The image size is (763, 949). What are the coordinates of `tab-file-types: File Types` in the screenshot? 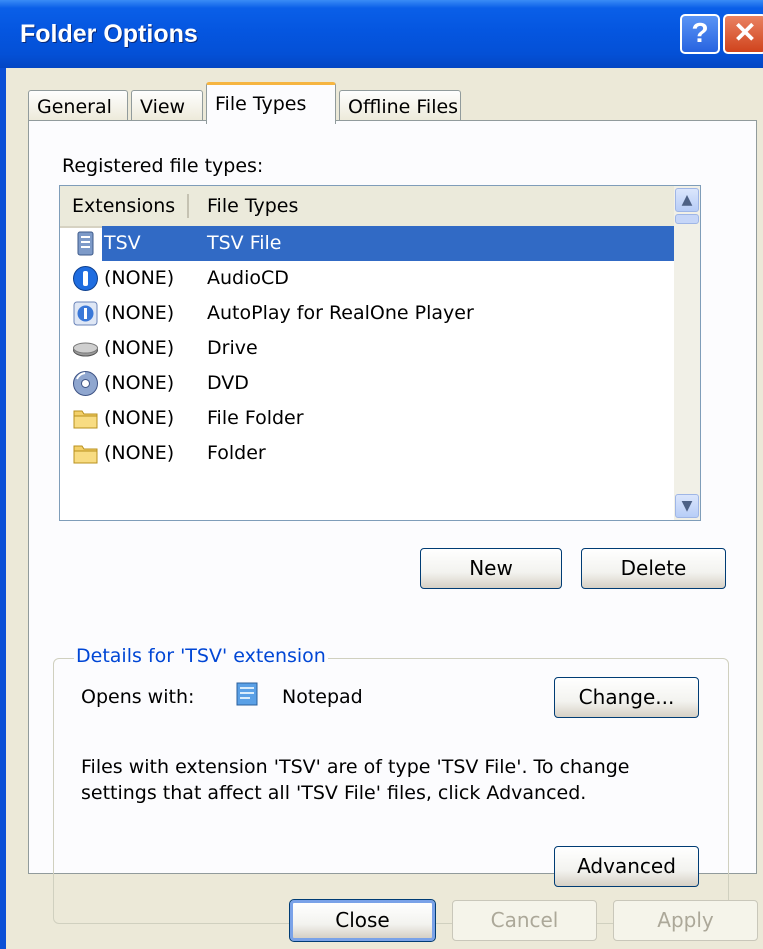 It's located at (271, 103).